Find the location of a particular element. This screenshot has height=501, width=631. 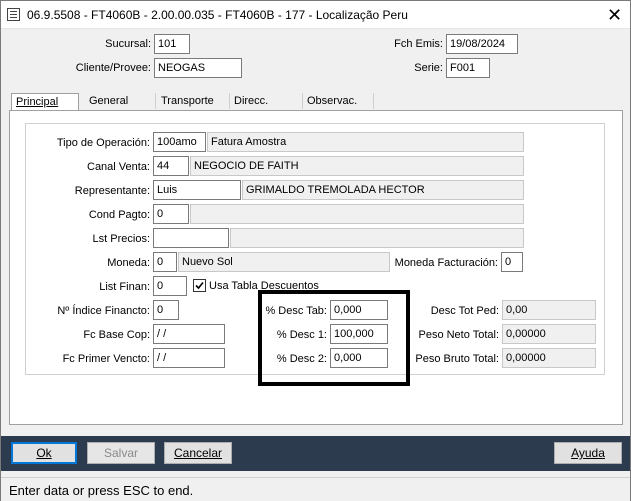

peso-neto-label: Peso Neto Total: is located at coordinates (458, 335).